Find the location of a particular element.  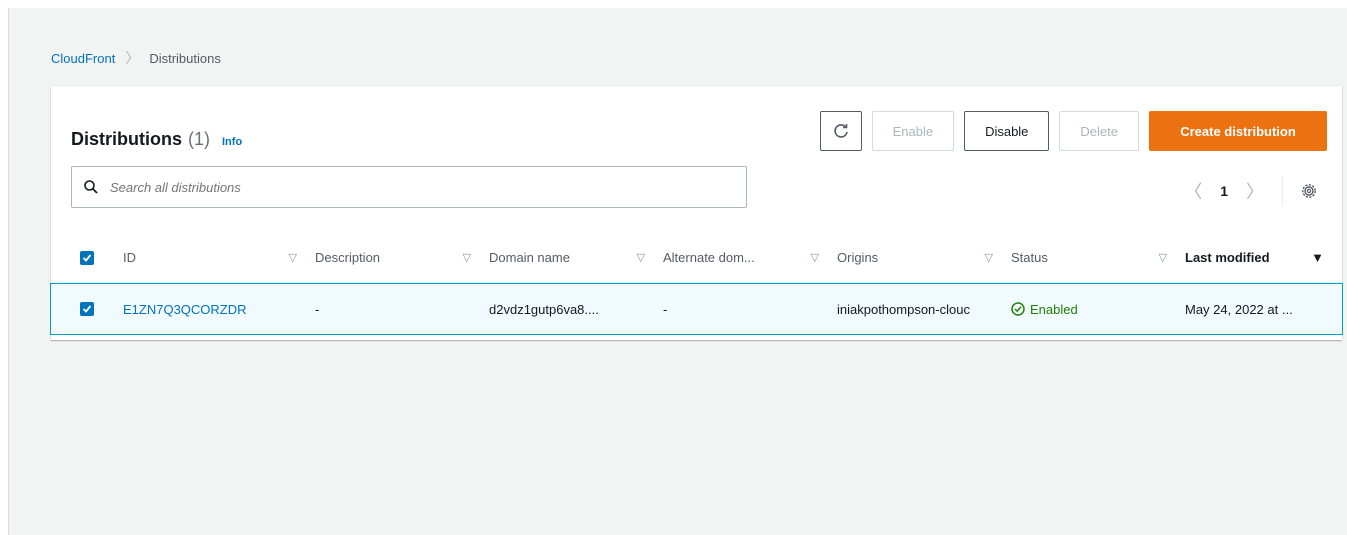

column-header-label: Status is located at coordinates (1029, 257).